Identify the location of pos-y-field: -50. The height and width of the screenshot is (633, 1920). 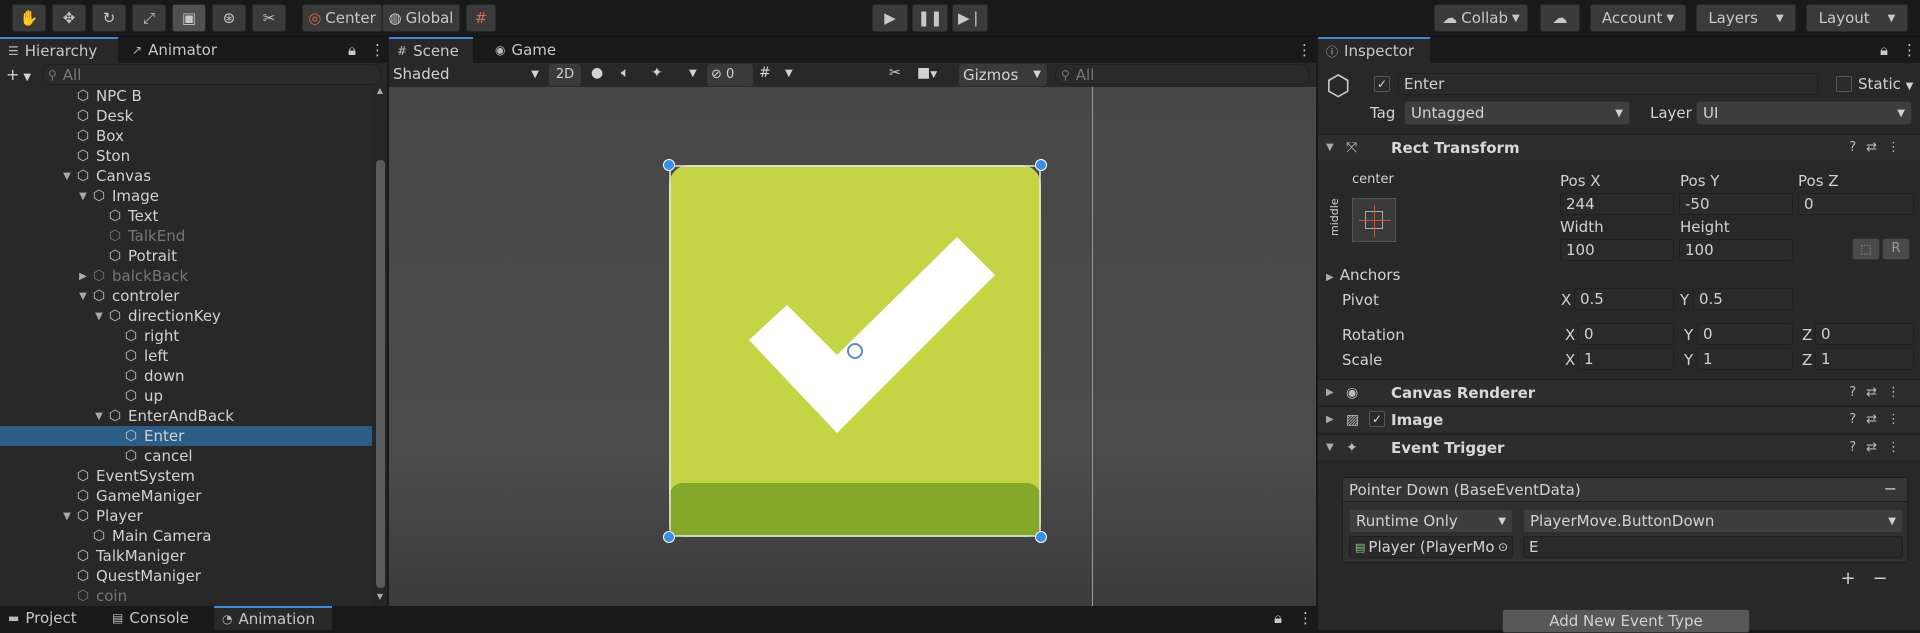
(1736, 204).